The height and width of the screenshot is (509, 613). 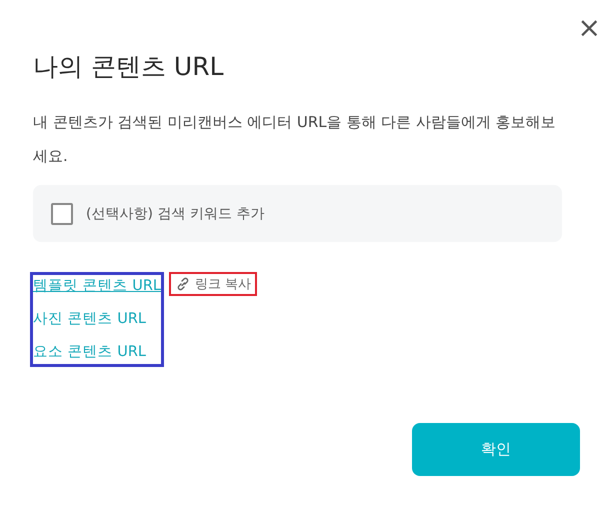 What do you see at coordinates (97, 319) in the screenshot?
I see `content-url-link: 사진 콘텐츠 URL` at bounding box center [97, 319].